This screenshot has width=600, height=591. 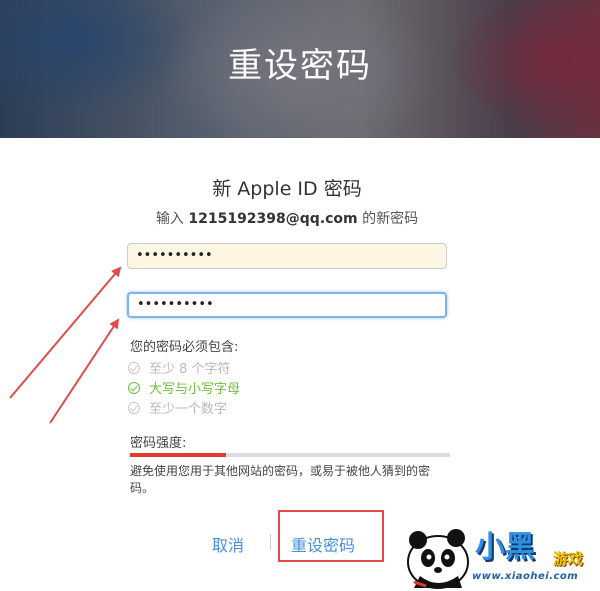 What do you see at coordinates (505, 547) in the screenshot?
I see `watermark-brand: 小黑` at bounding box center [505, 547].